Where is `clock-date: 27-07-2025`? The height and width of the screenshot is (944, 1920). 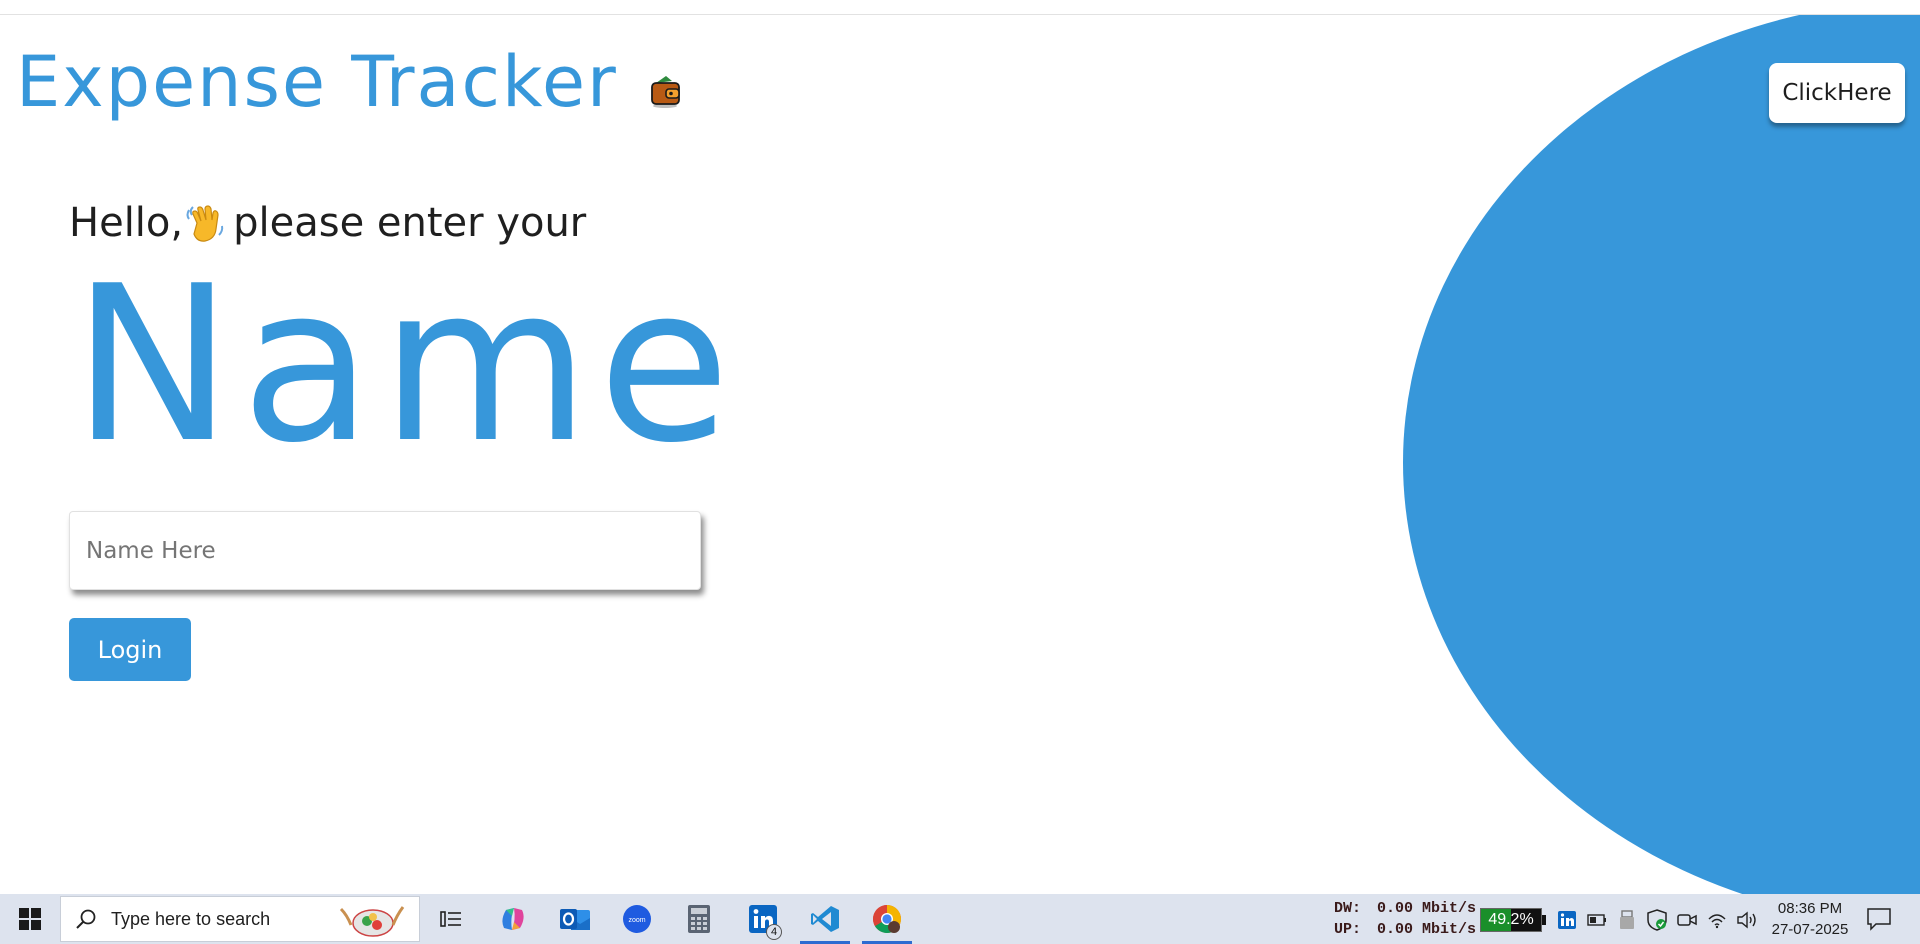
clock-date: 27-07-2025 is located at coordinates (1810, 929).